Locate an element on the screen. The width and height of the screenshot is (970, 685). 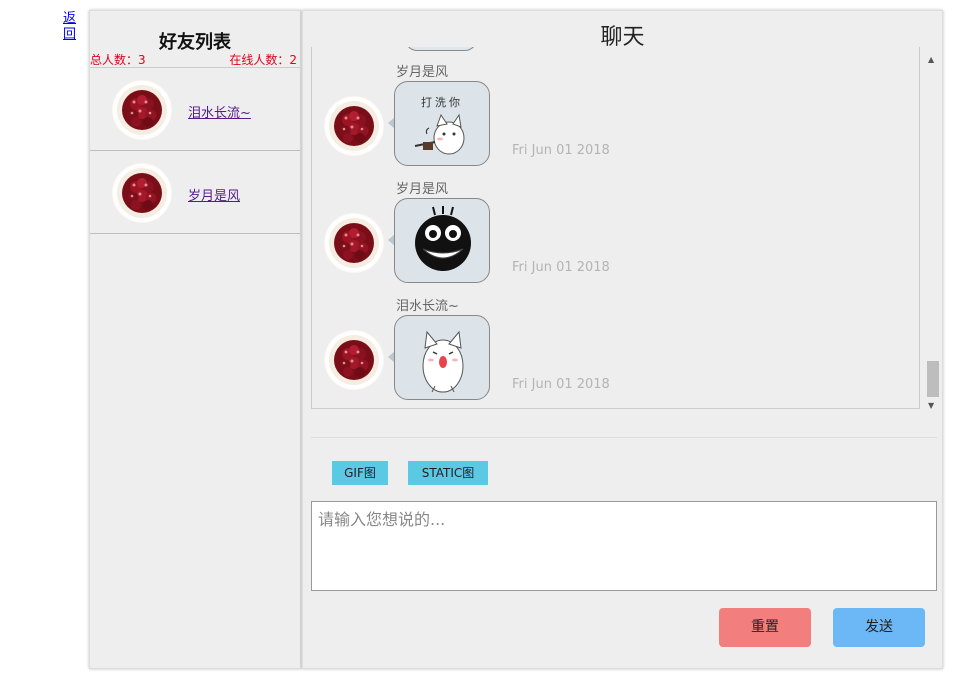
divider is located at coordinates (624, 437).